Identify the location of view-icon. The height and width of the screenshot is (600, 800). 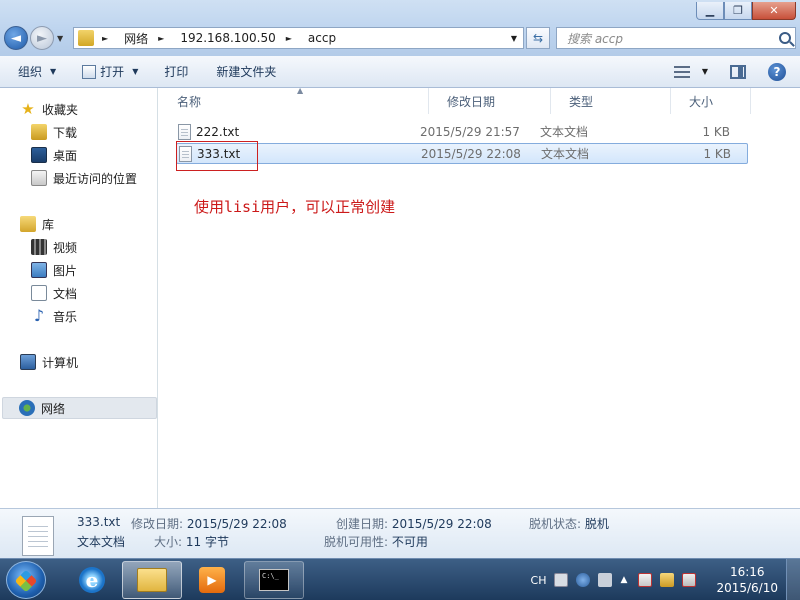
(681, 71).